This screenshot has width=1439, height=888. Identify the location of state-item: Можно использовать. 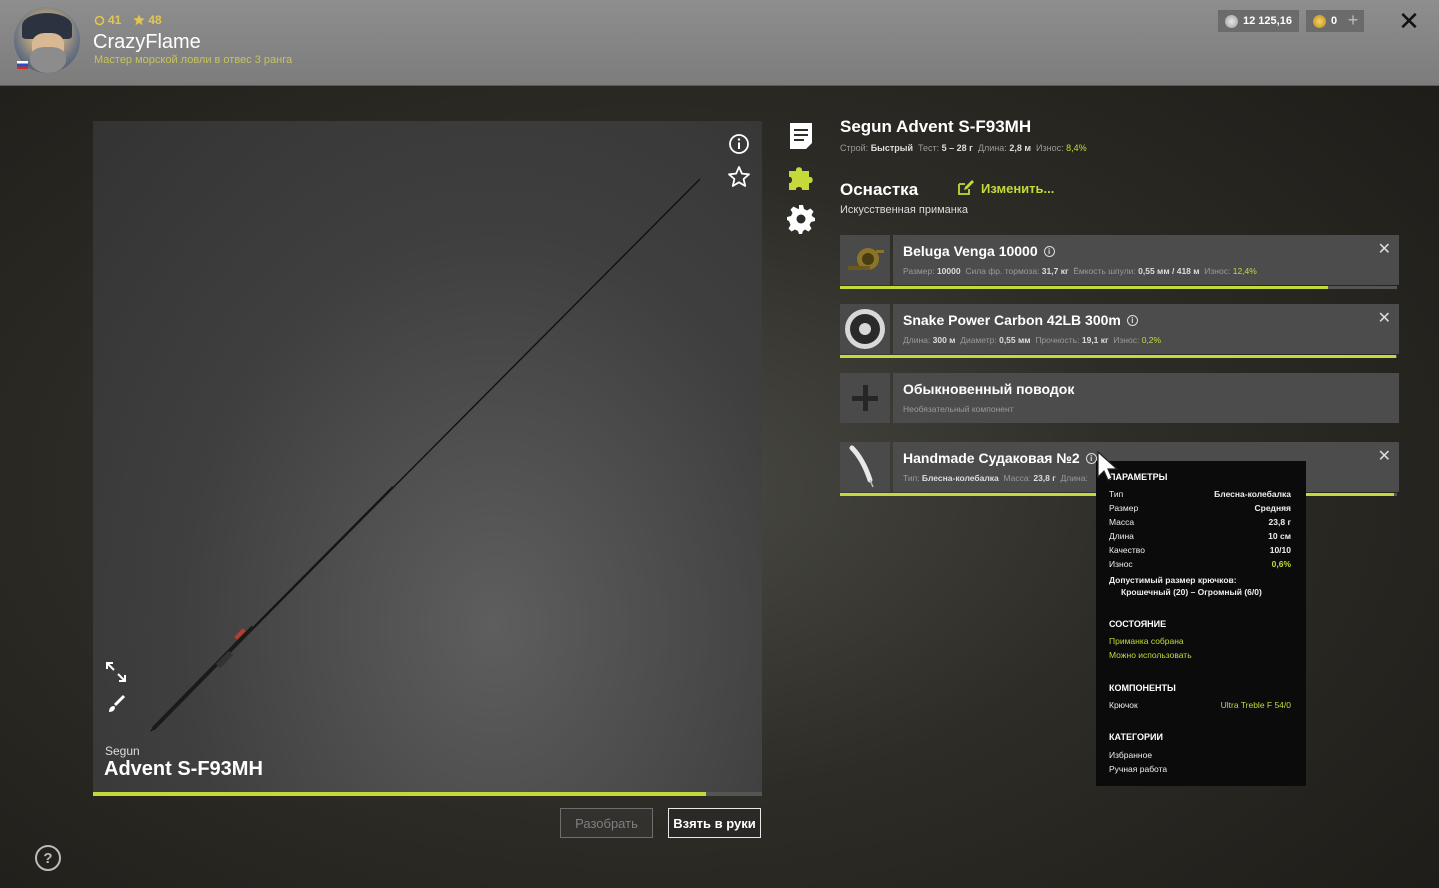
(1150, 655).